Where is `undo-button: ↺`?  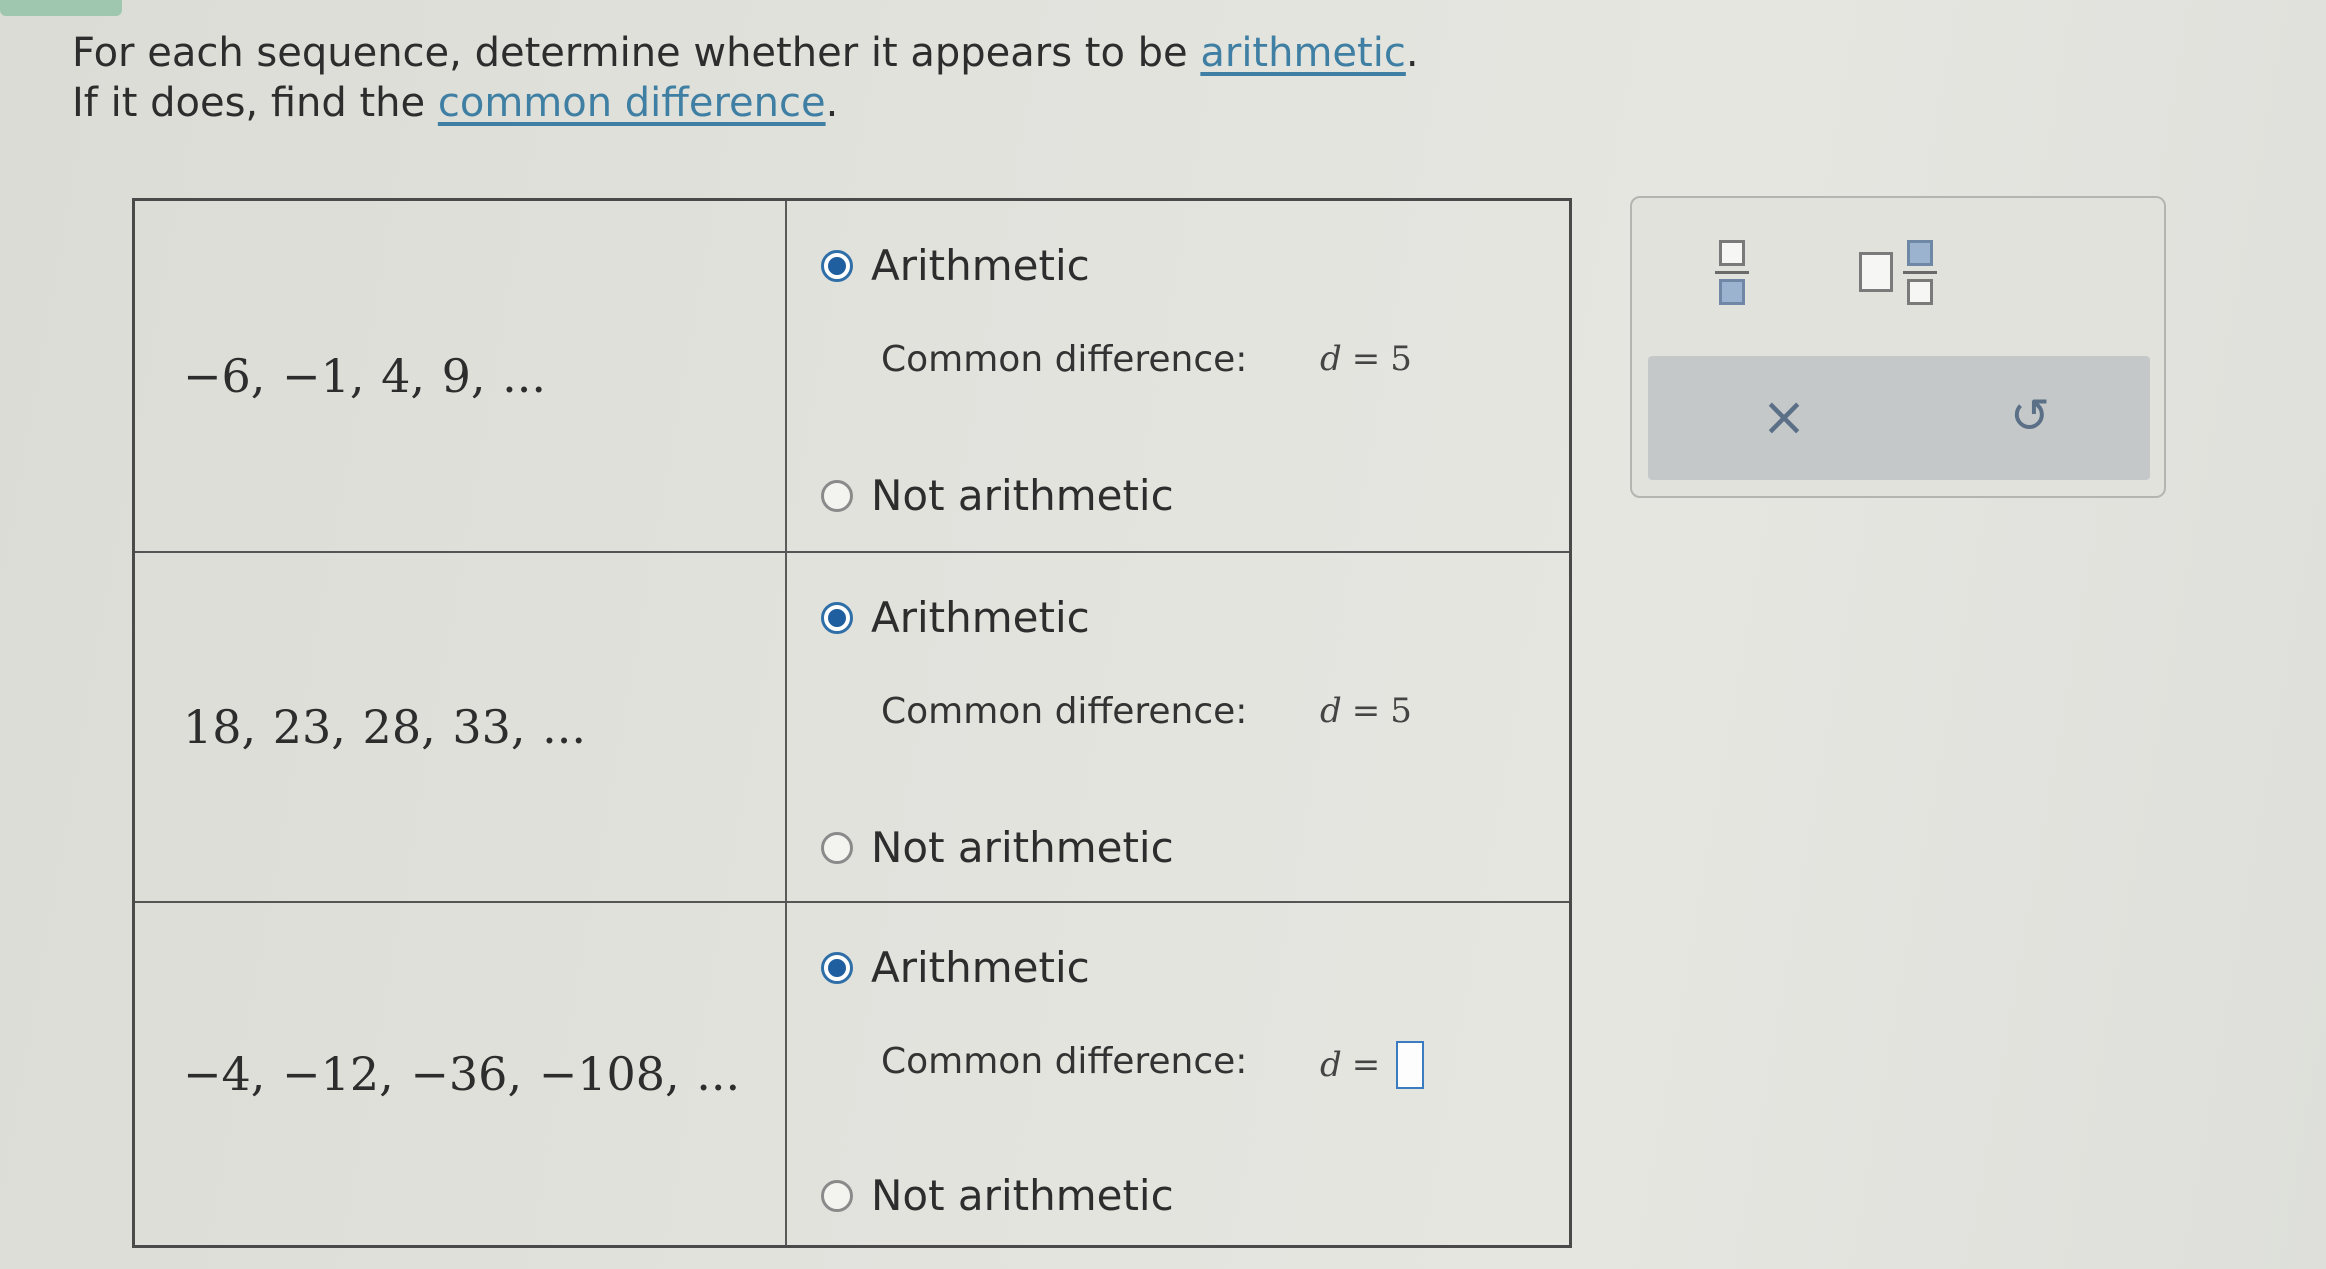
undo-button: ↺ is located at coordinates (2030, 416).